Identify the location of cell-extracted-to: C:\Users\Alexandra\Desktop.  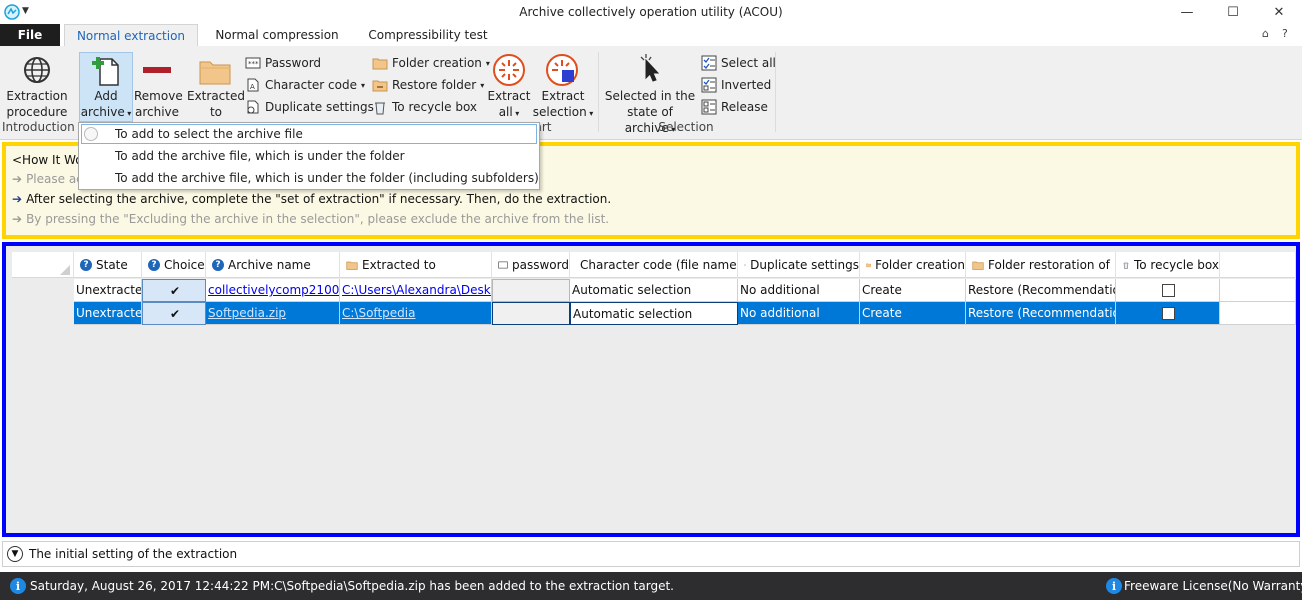
(416, 290).